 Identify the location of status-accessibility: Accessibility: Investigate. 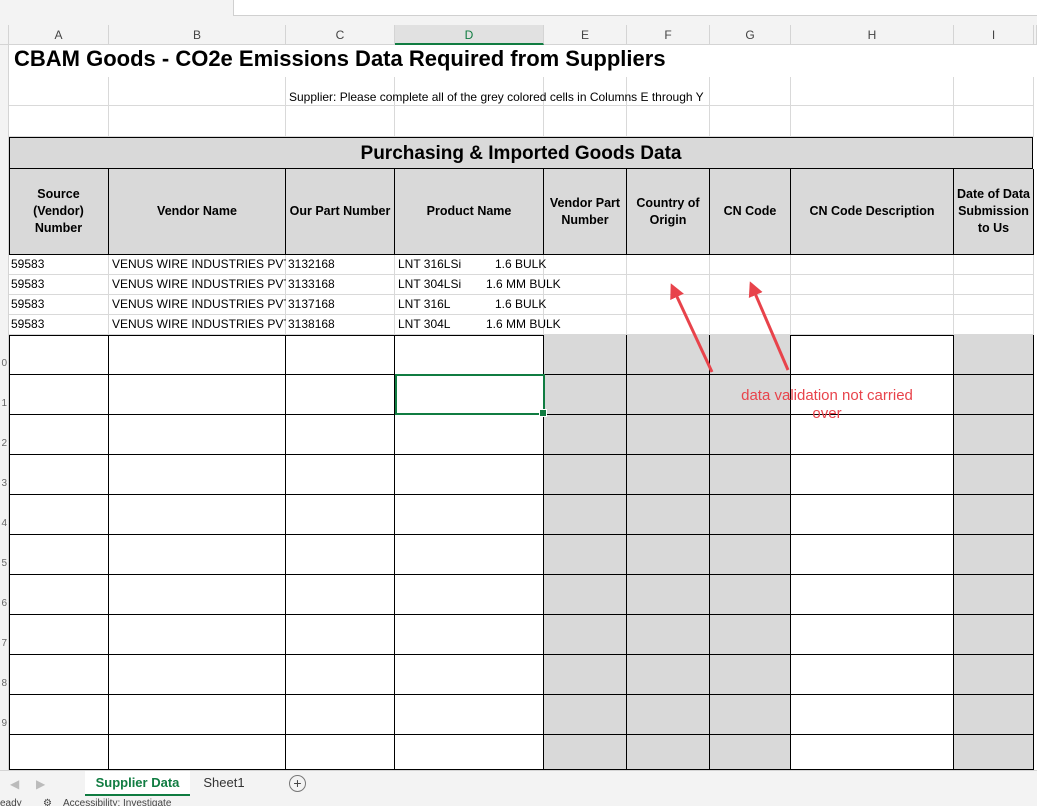
(117, 801).